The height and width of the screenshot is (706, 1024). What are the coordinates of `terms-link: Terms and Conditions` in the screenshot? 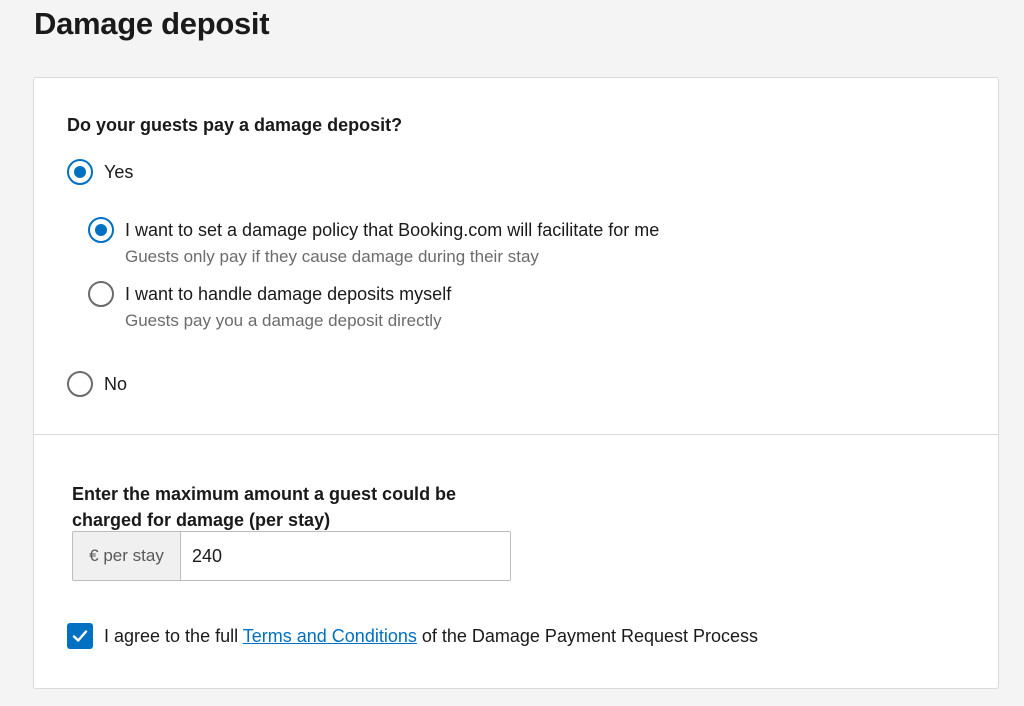 It's located at (330, 636).